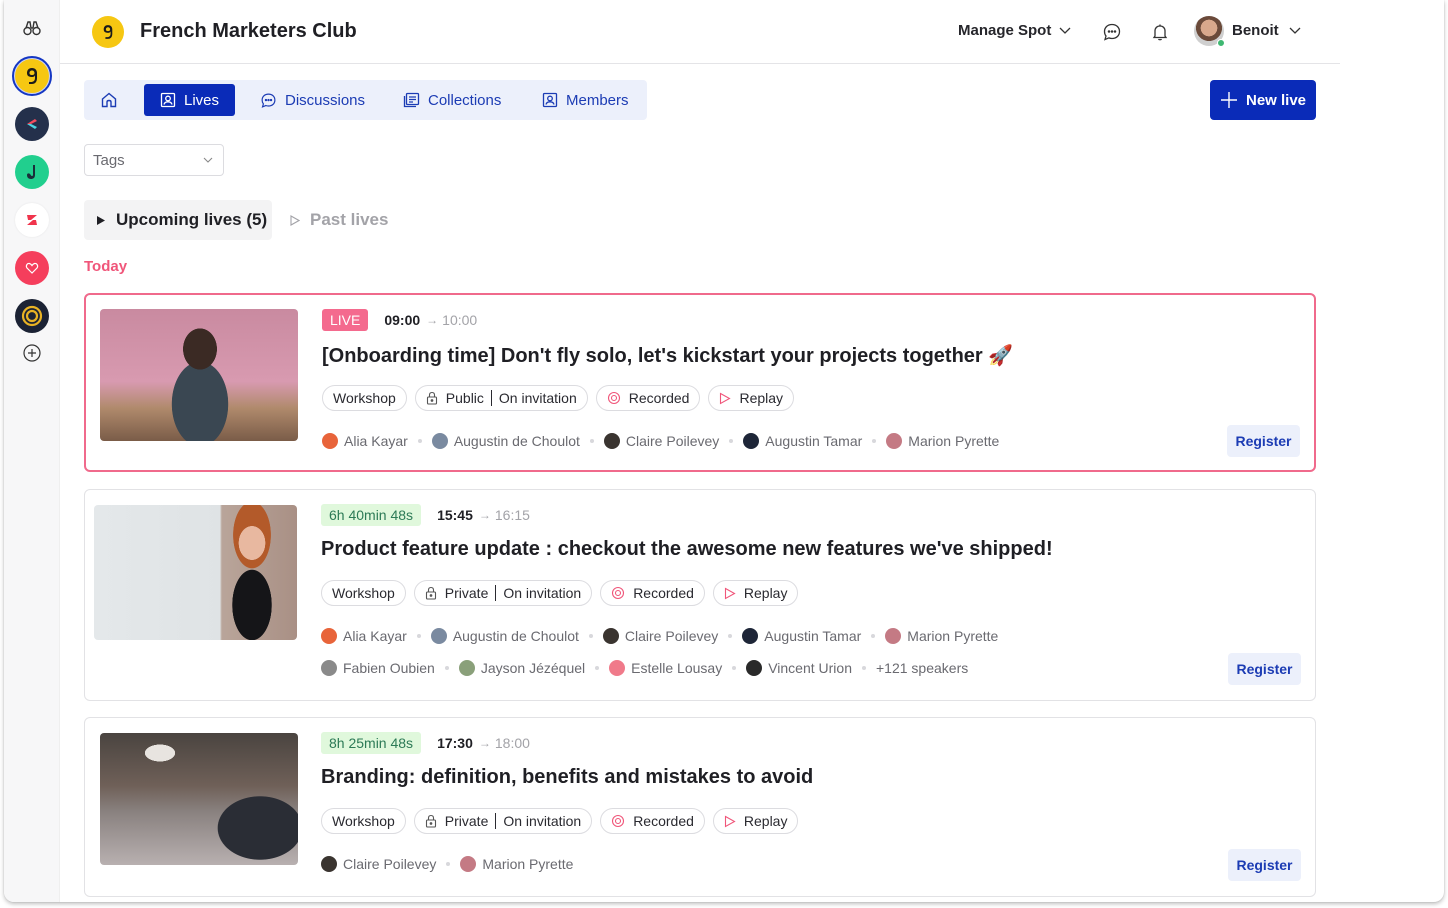 The width and height of the screenshot is (1448, 908). Describe the element at coordinates (32, 76) in the screenshot. I see `space-french-marketers-club` at that location.